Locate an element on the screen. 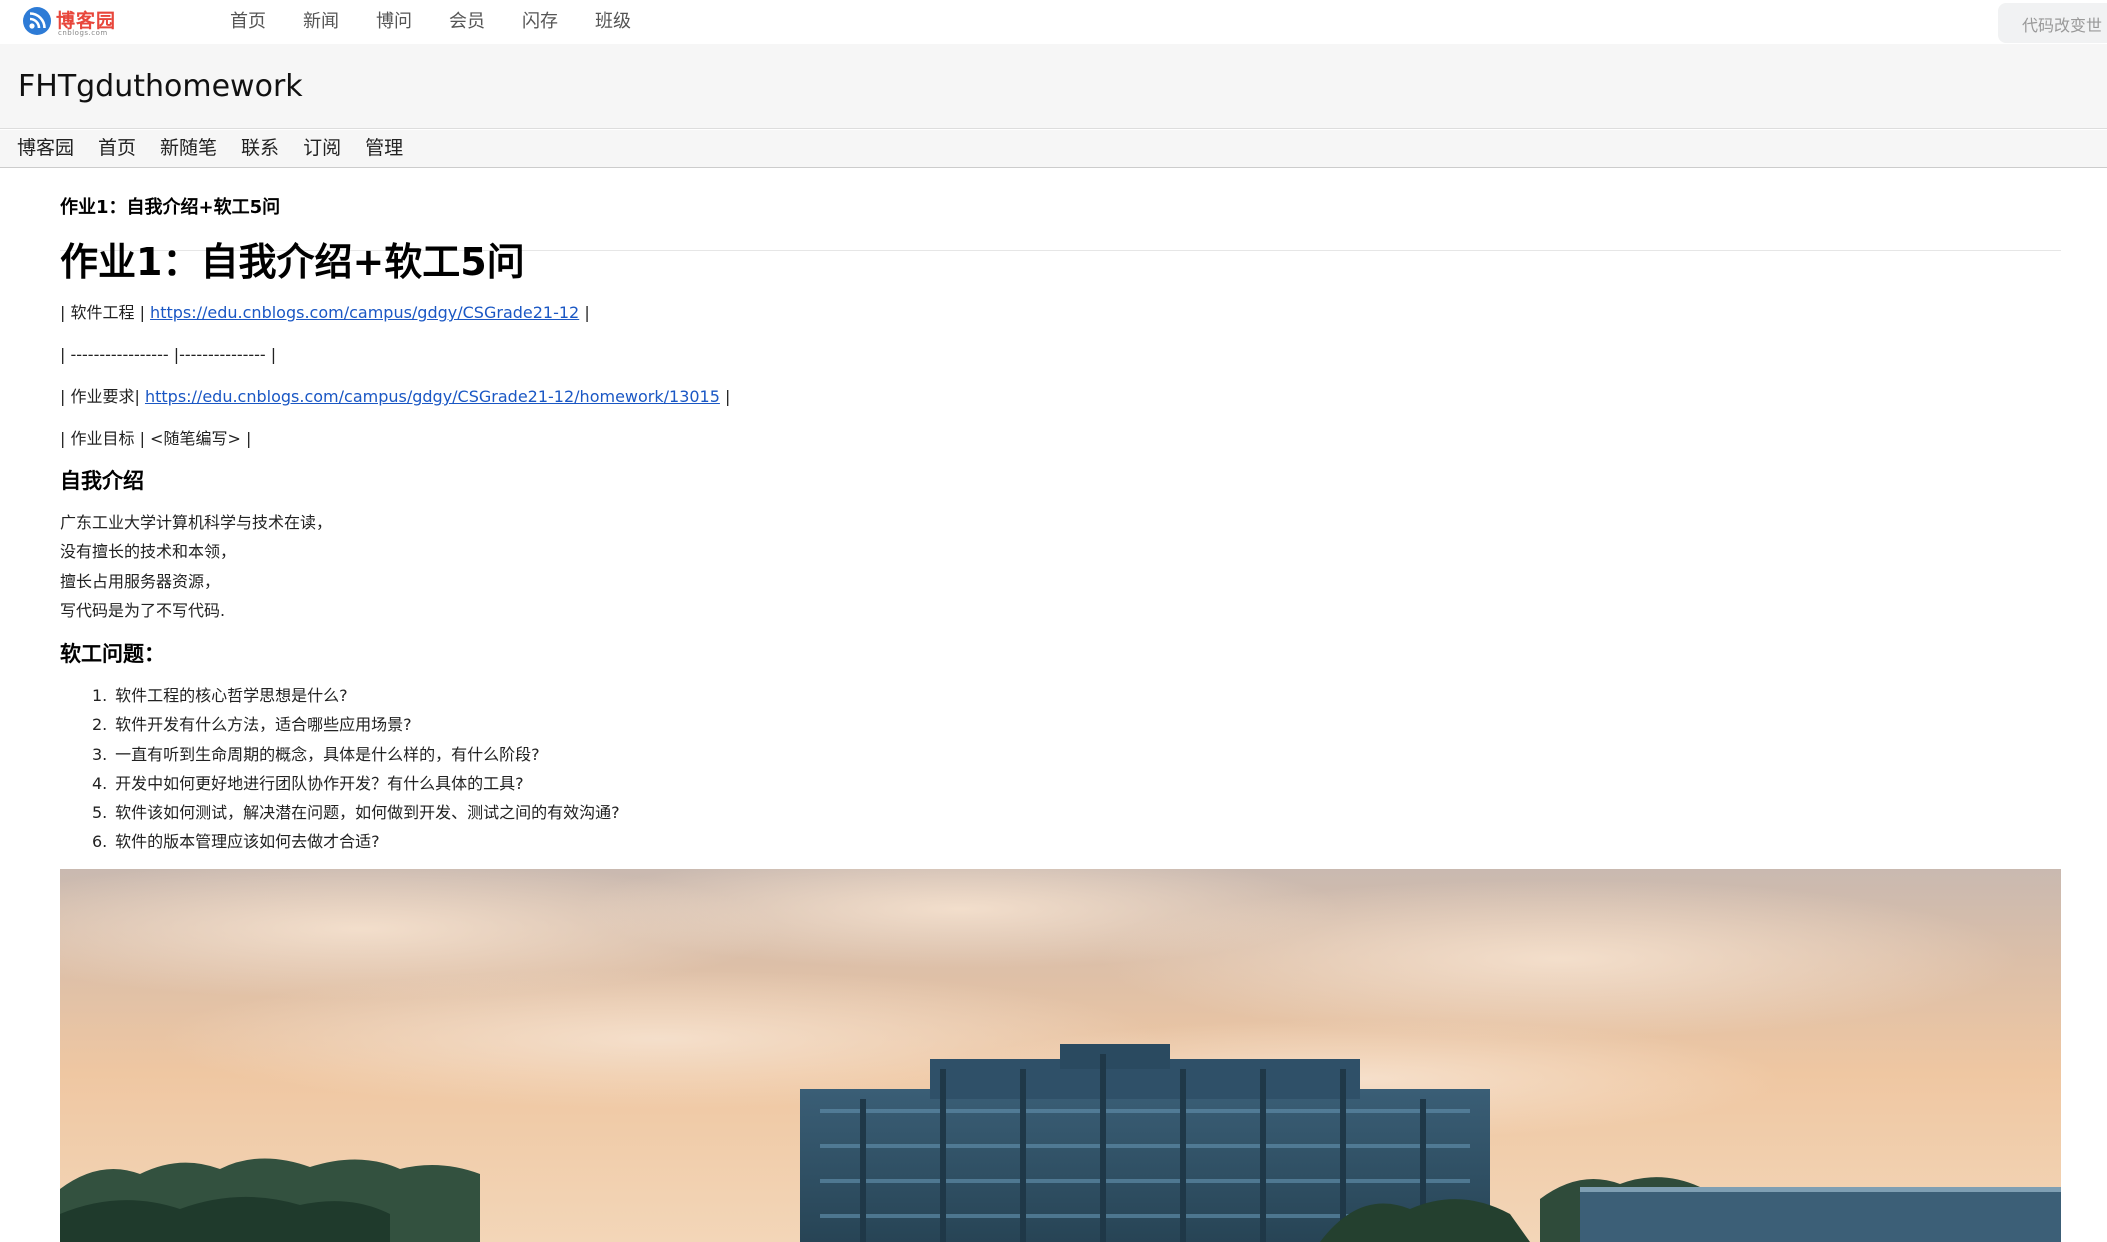 The image size is (2107, 1242). topnav-link-vip: 会员 is located at coordinates (467, 22).